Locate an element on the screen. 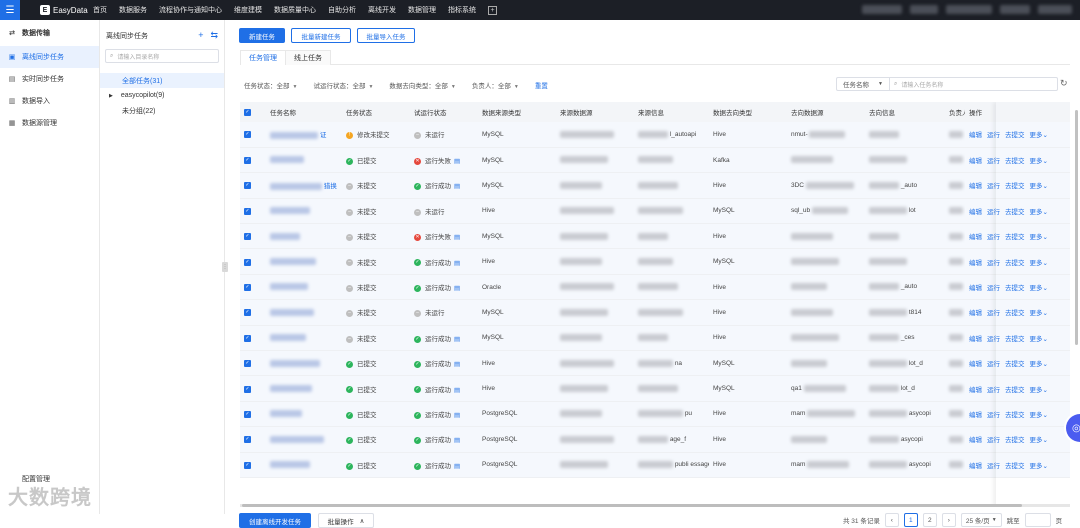 The image size is (1080, 528). table-row: ✓ – 未提交 – 未运行 Hive MySQL sql_ub lot 编辑 运行 去提交 更多⌄ is located at coordinates (655, 211).